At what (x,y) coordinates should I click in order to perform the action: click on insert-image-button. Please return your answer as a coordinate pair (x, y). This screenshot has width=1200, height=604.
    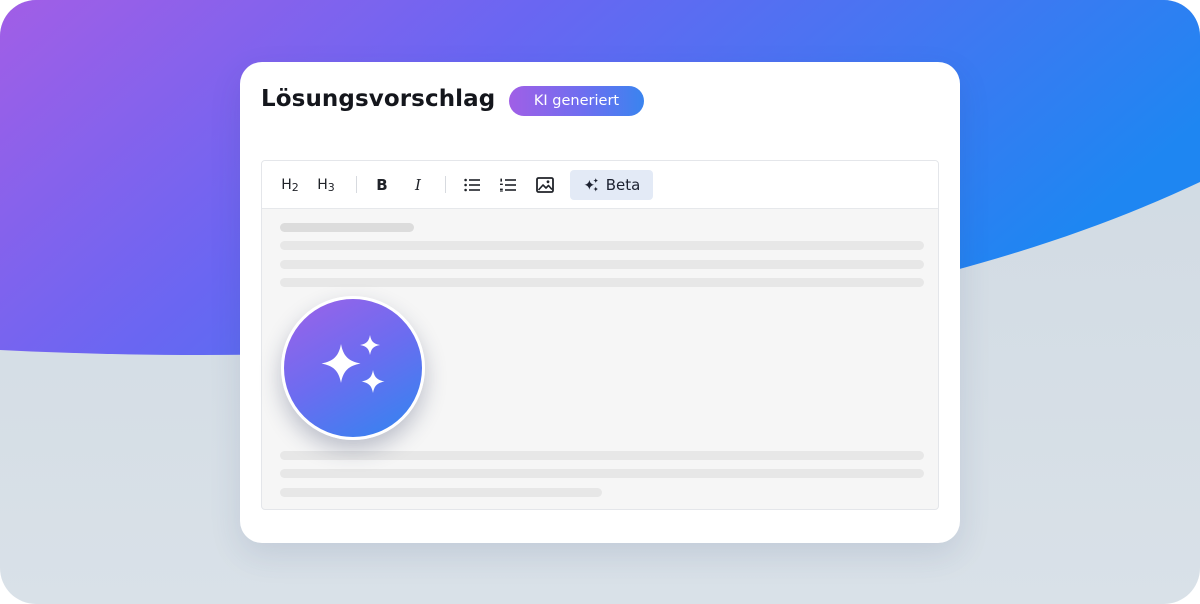
    Looking at the image, I should click on (545, 185).